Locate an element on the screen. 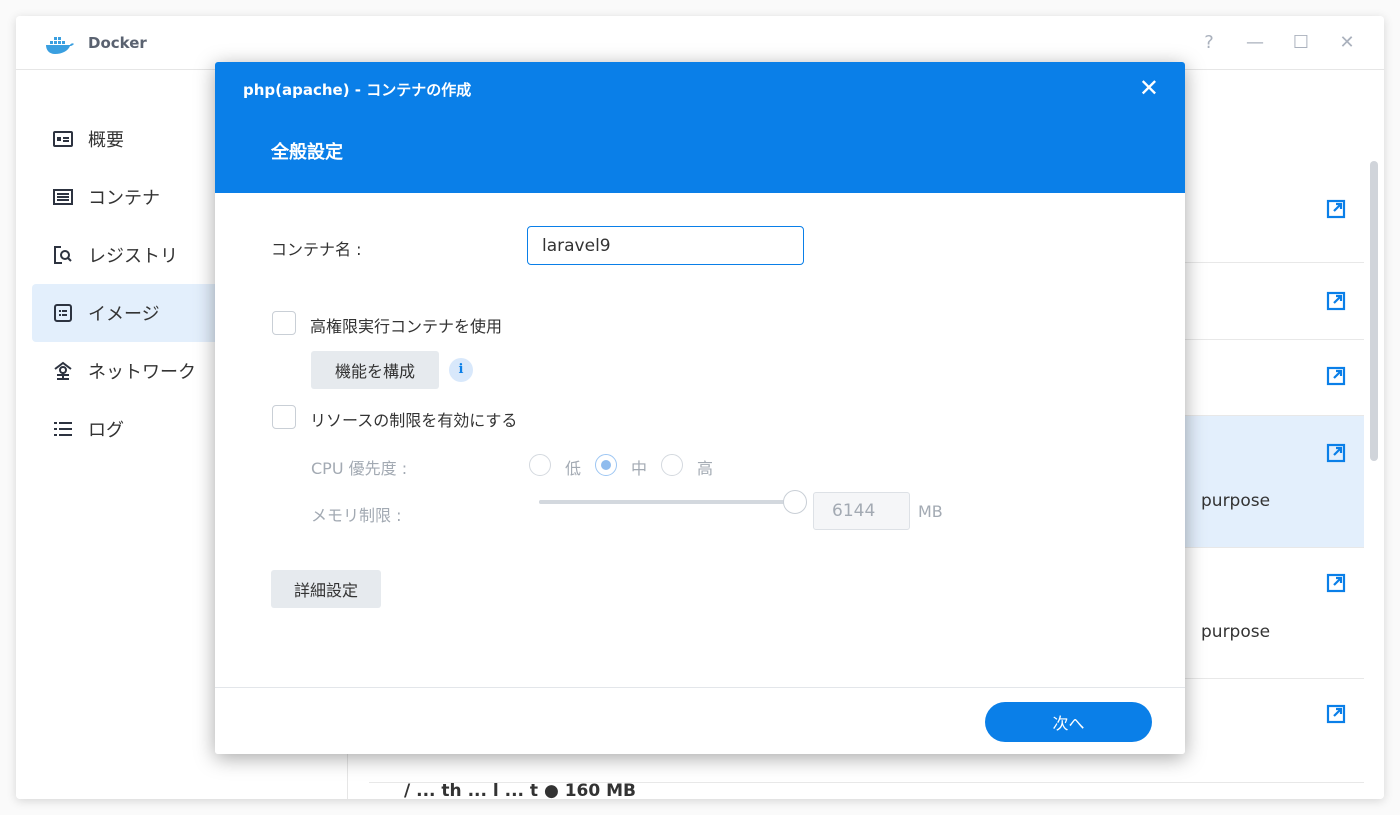 The width and height of the screenshot is (1400, 815). next-button: 次へ is located at coordinates (1068, 722).